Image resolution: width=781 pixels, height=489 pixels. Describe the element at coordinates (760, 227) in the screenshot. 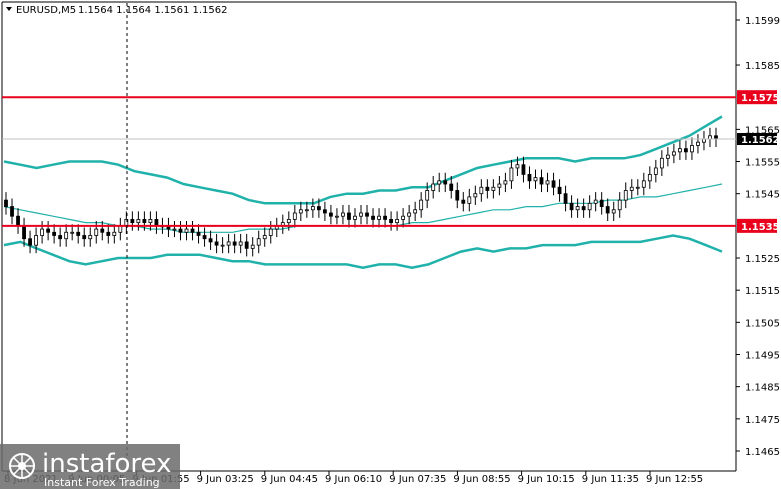

I see `level-label: 1.1535` at that location.